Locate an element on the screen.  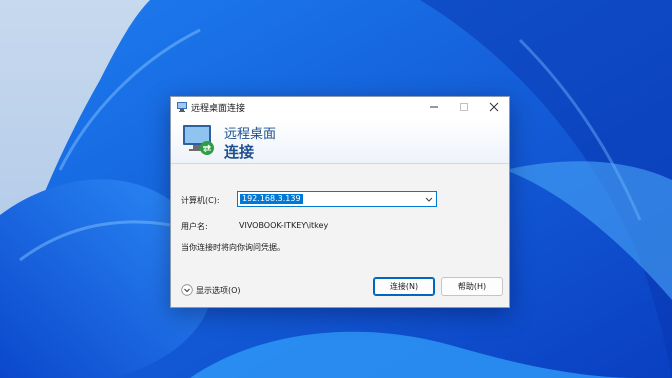
header-title-line1: 远程桌面 is located at coordinates (250, 134).